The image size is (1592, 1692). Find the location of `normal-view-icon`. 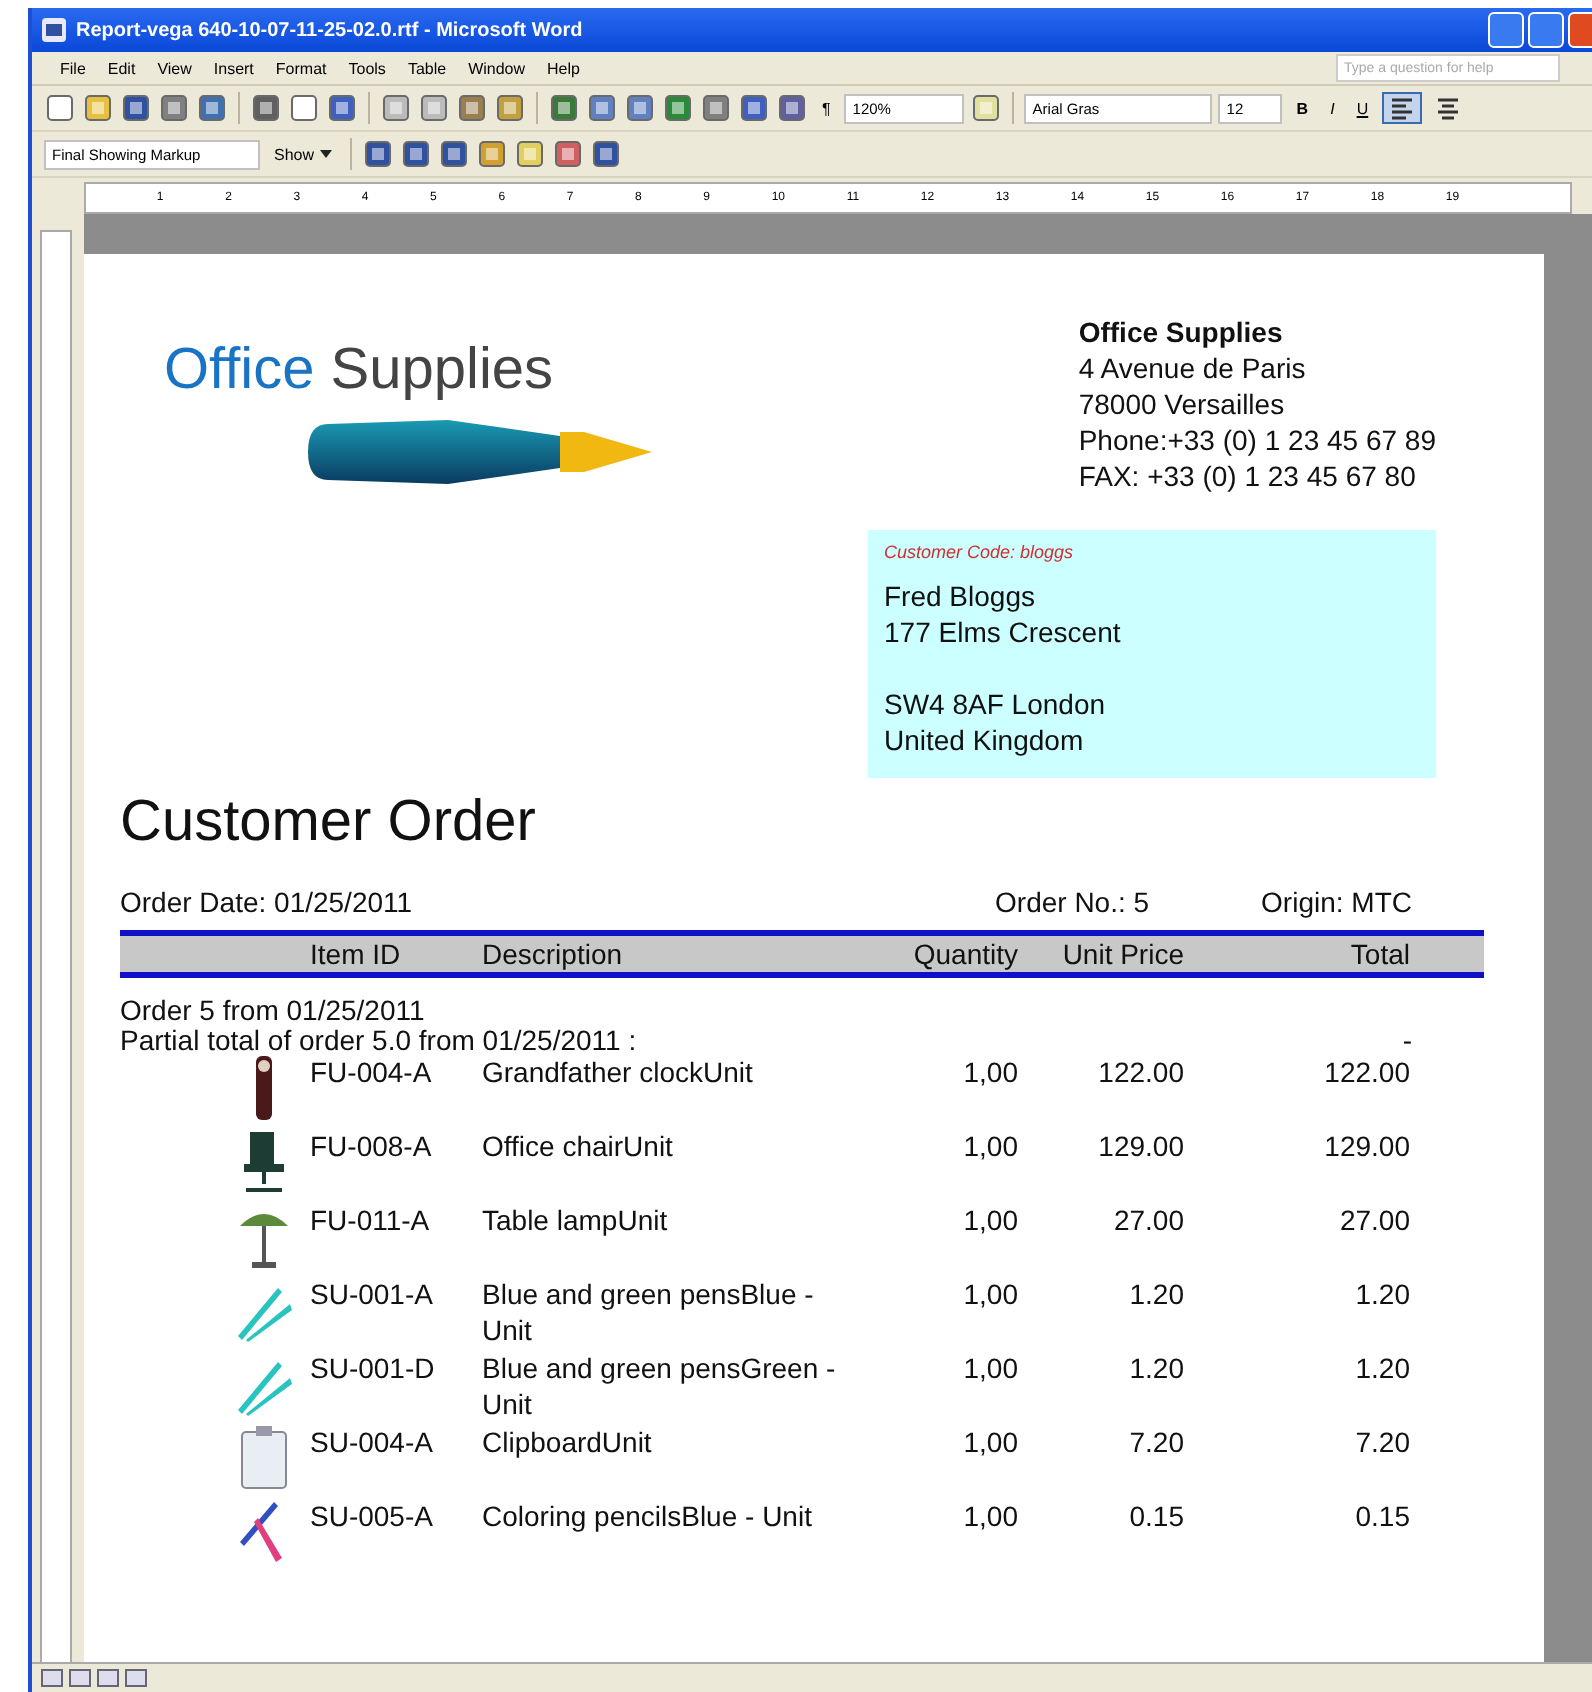

normal-view-icon is located at coordinates (52, 1678).